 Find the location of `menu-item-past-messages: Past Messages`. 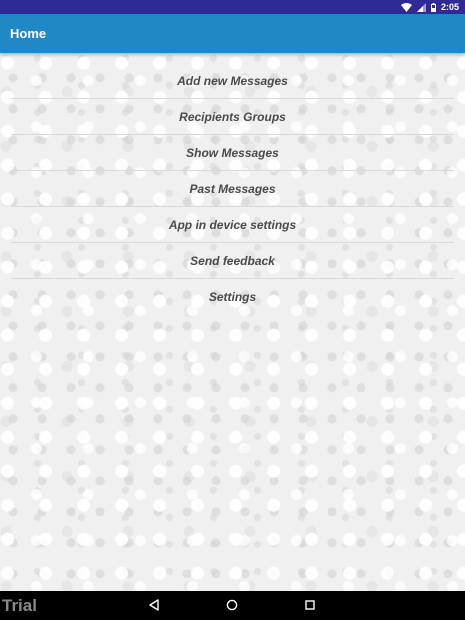

menu-item-past-messages: Past Messages is located at coordinates (232, 189).